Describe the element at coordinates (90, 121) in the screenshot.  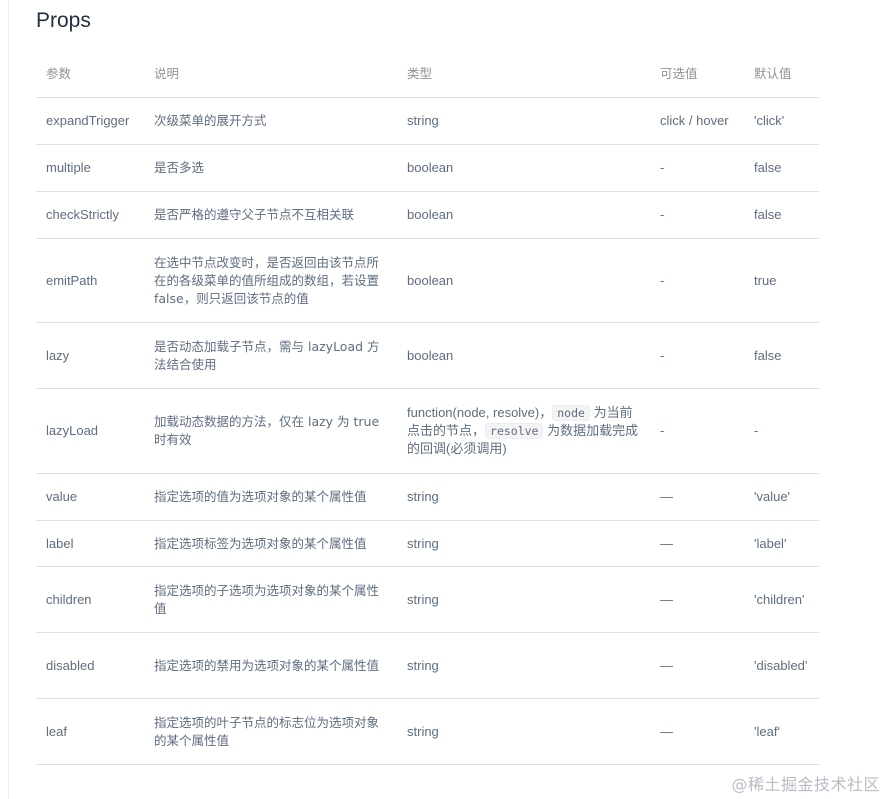
I see `cell-param: expandTrigger` at that location.